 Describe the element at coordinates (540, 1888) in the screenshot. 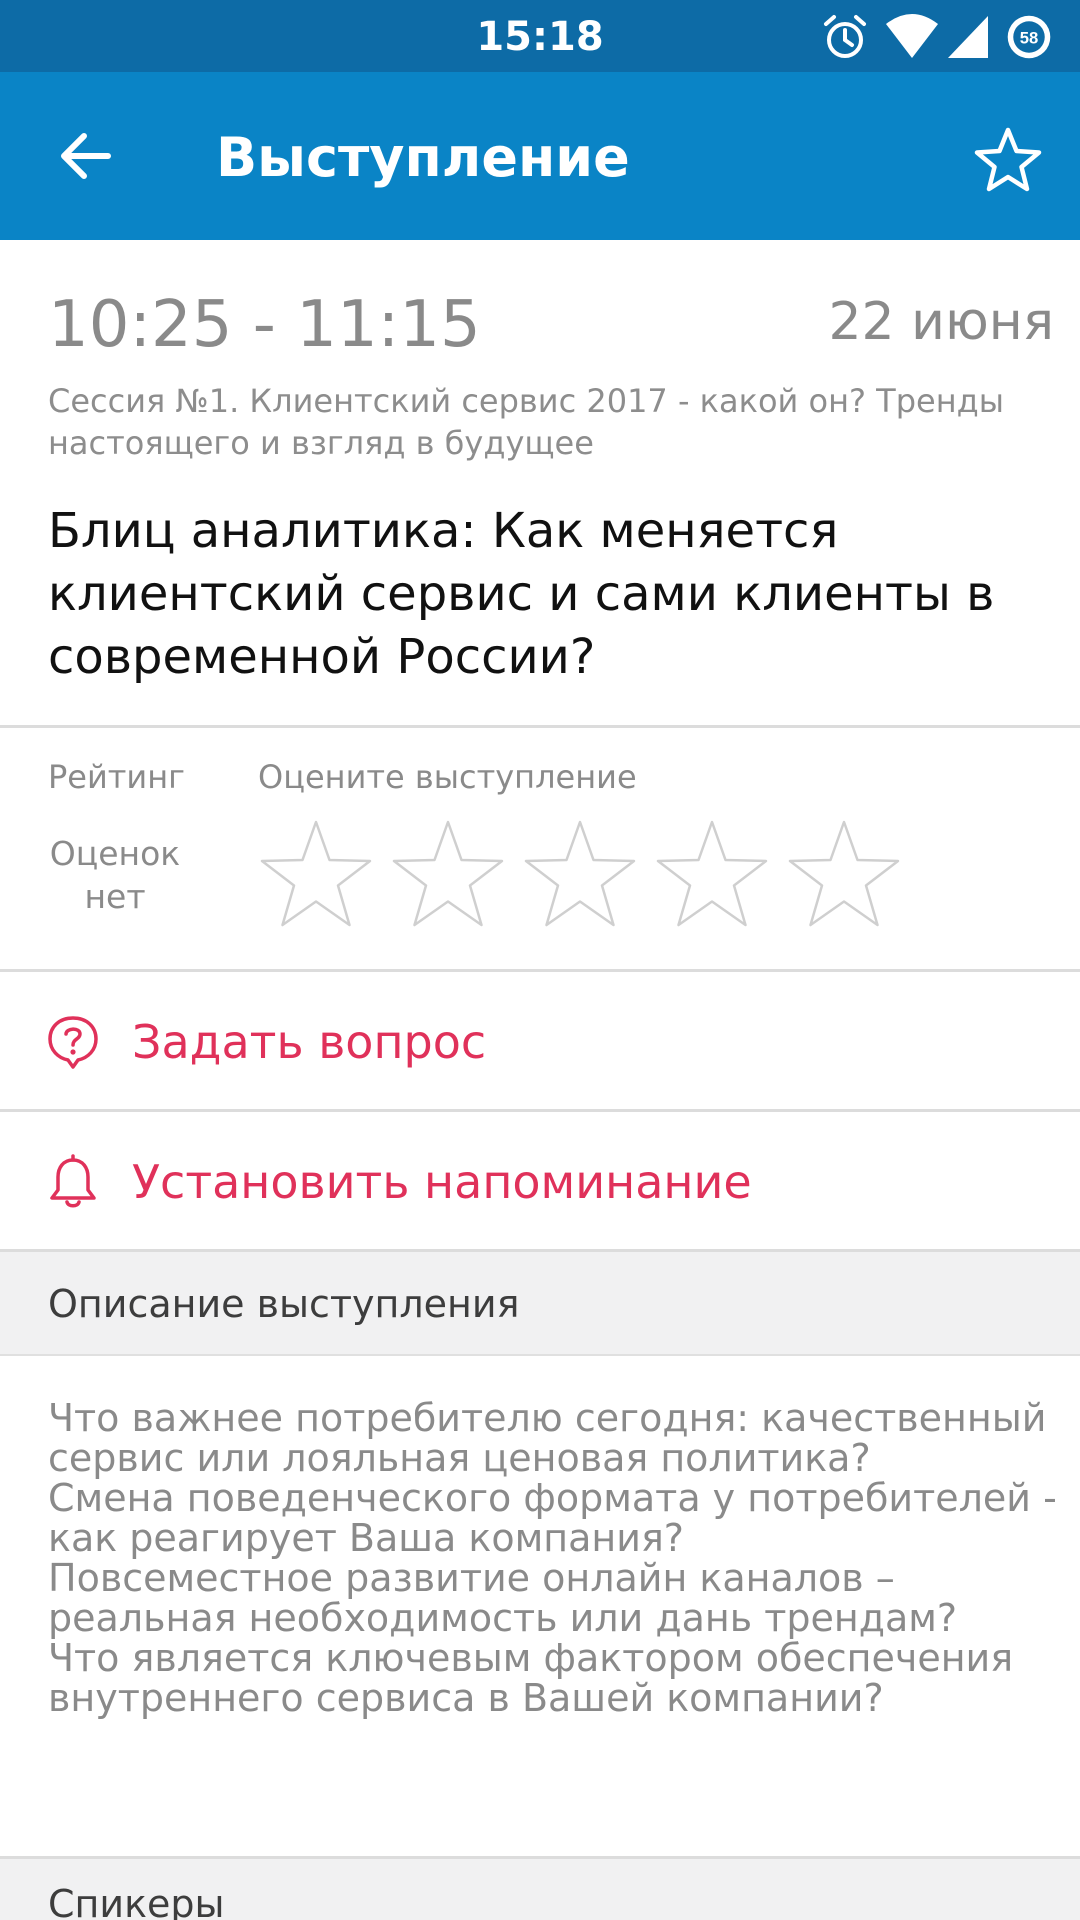

I see `speakers-header: Спикеры` at that location.